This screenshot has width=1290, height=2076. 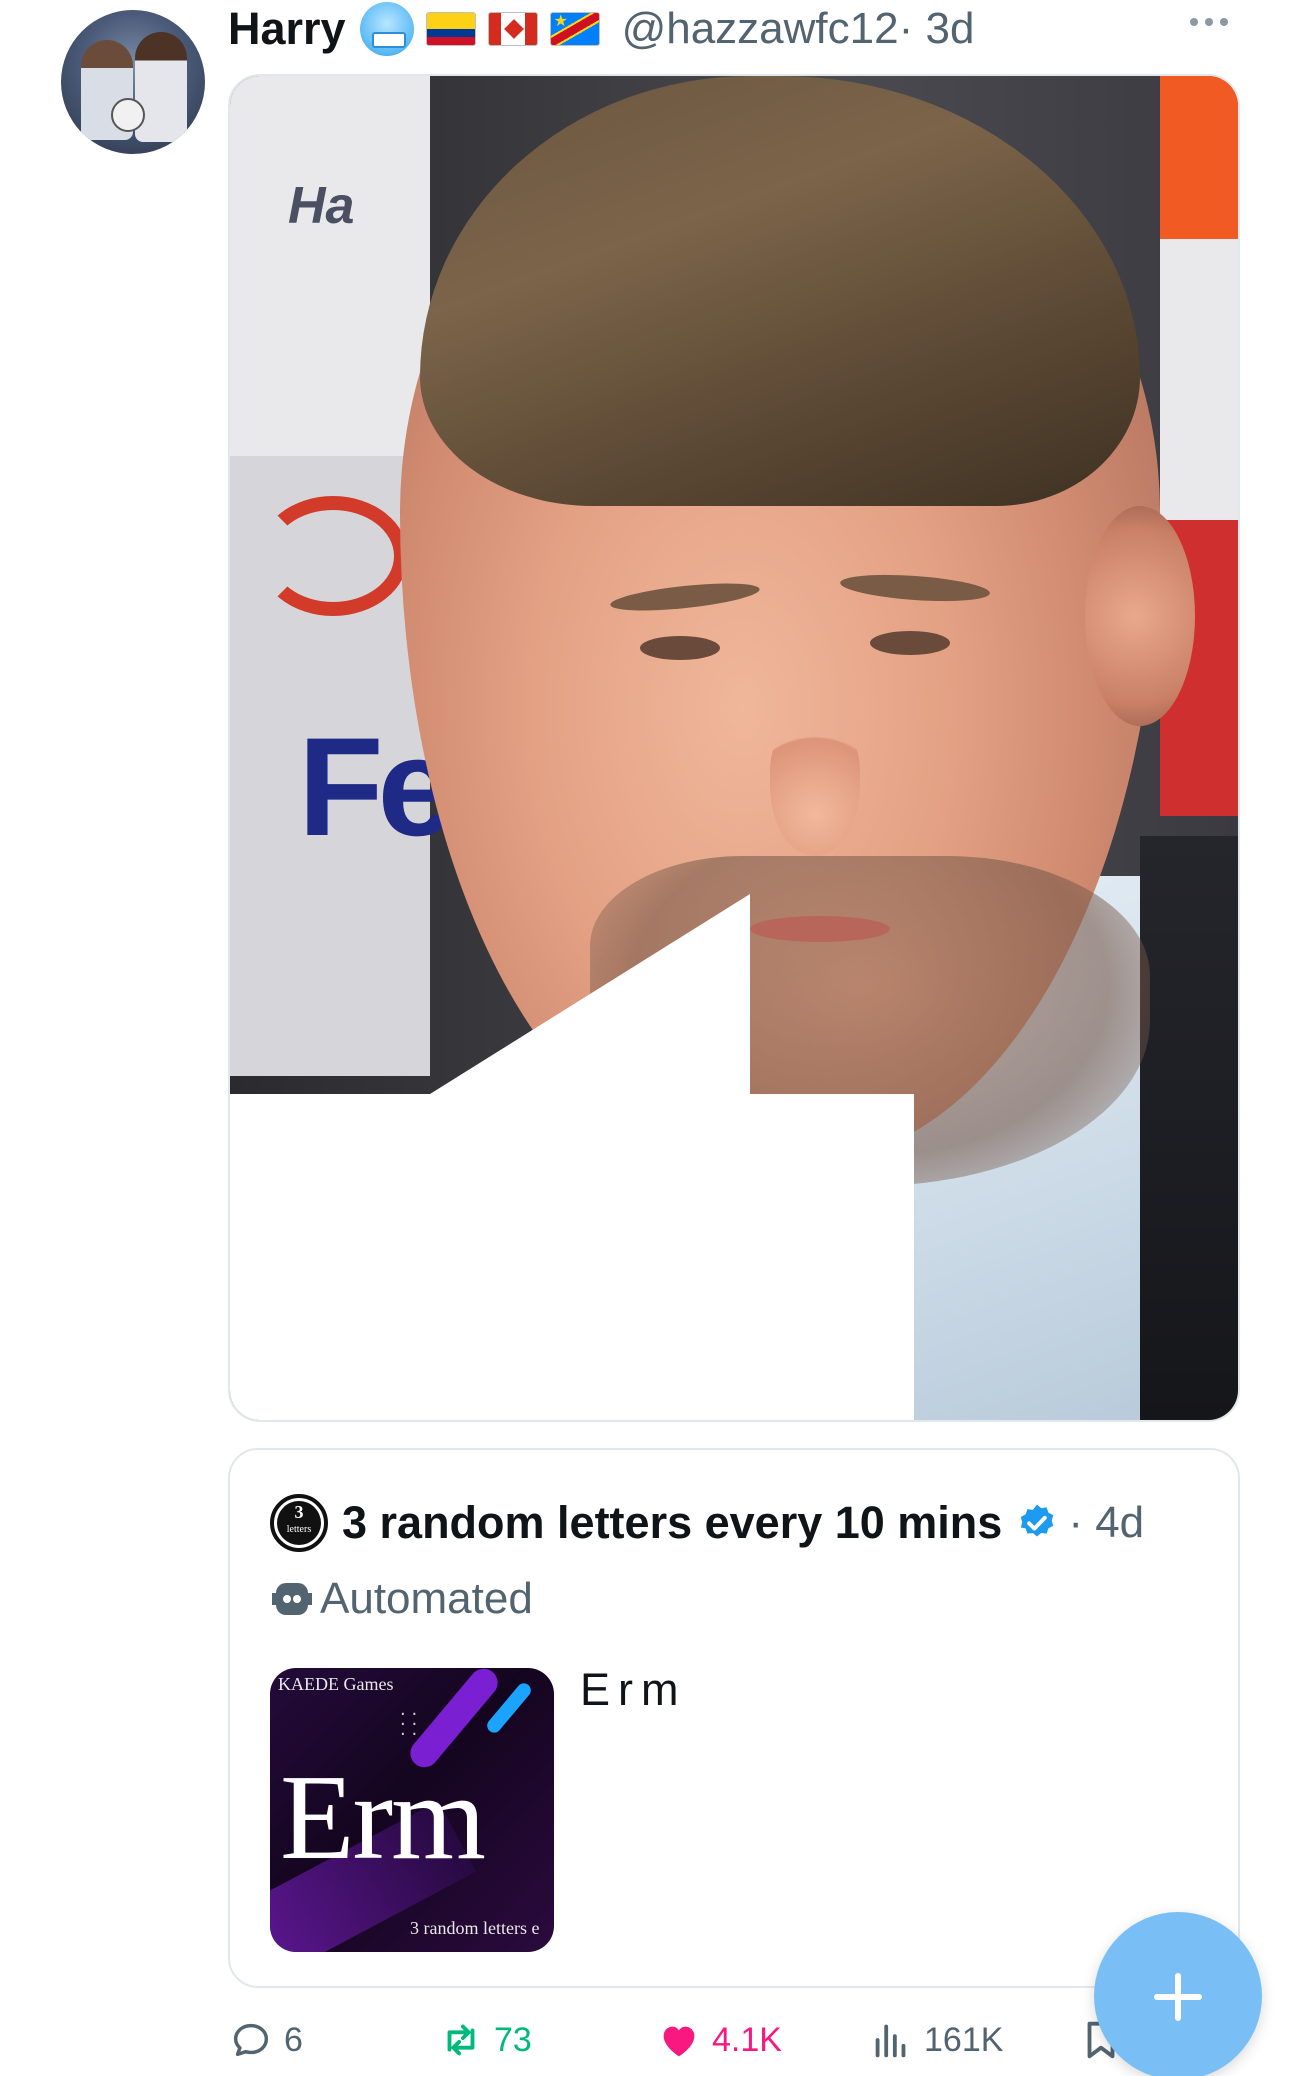 What do you see at coordinates (601, 29) in the screenshot?
I see `tweet-header: Harry @hazzawfc12· 3d` at bounding box center [601, 29].